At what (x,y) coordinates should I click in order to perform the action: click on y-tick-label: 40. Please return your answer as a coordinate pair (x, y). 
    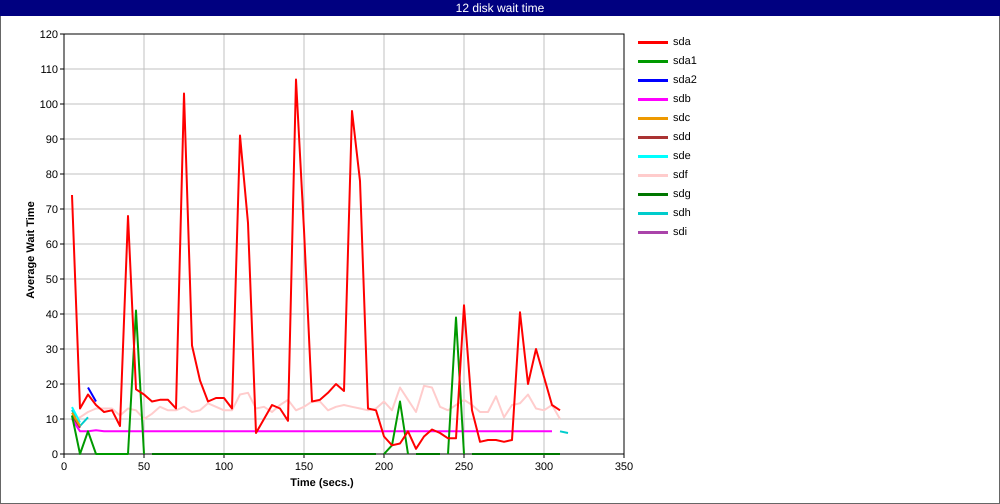
    Looking at the image, I should click on (52, 315).